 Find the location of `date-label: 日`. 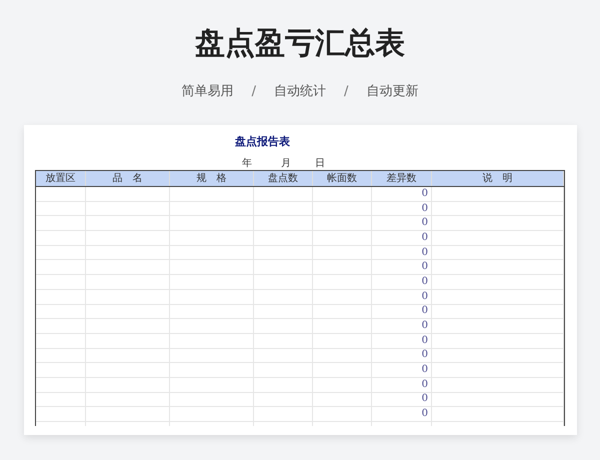

date-label: 日 is located at coordinates (320, 164).